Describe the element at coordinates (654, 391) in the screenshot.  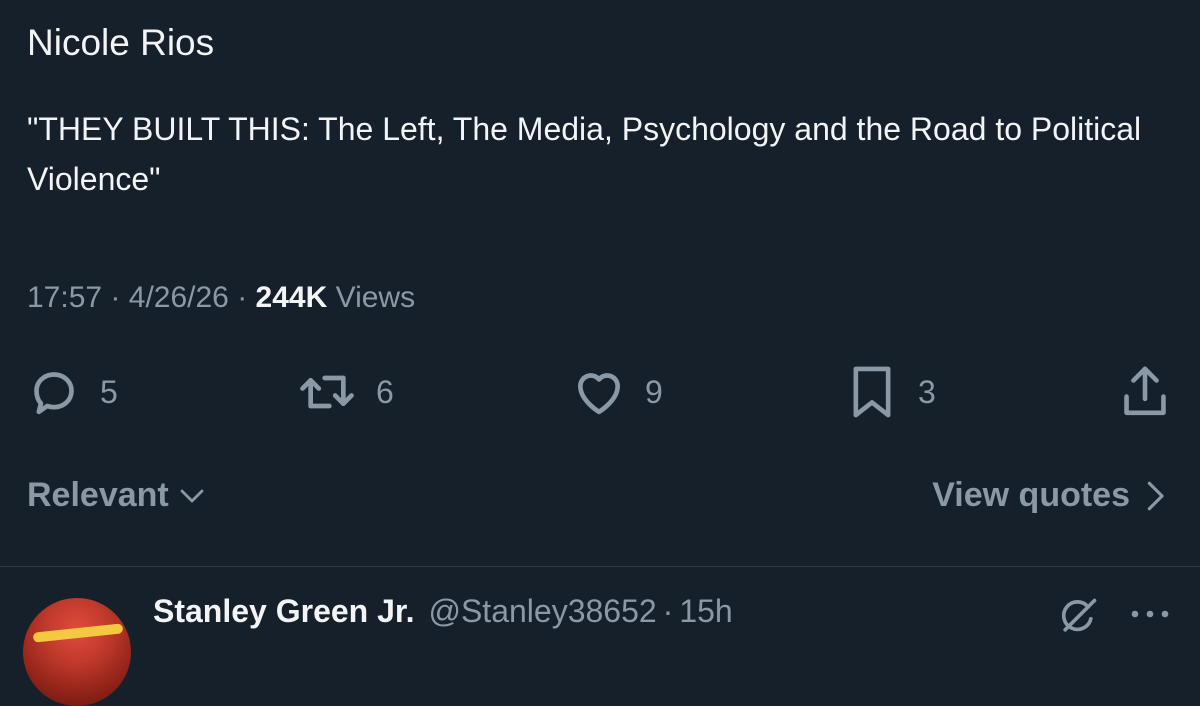
I see `like-count: 9` at that location.